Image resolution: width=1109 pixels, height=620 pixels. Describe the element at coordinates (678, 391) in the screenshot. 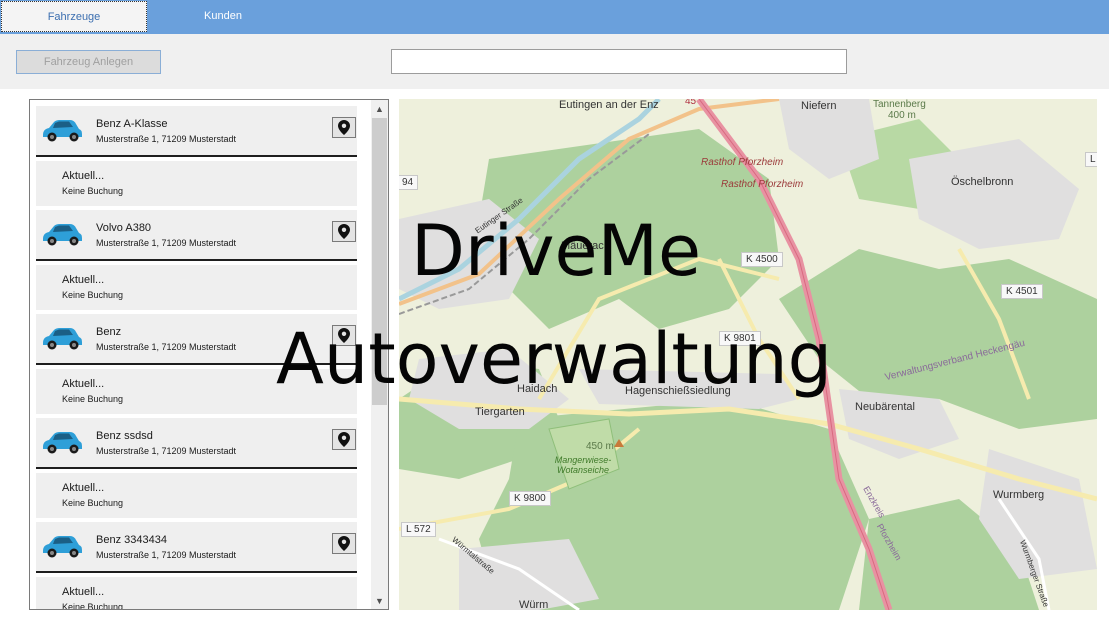

I see `map-label-hagenschiess: Hagenschießsiedlung` at that location.